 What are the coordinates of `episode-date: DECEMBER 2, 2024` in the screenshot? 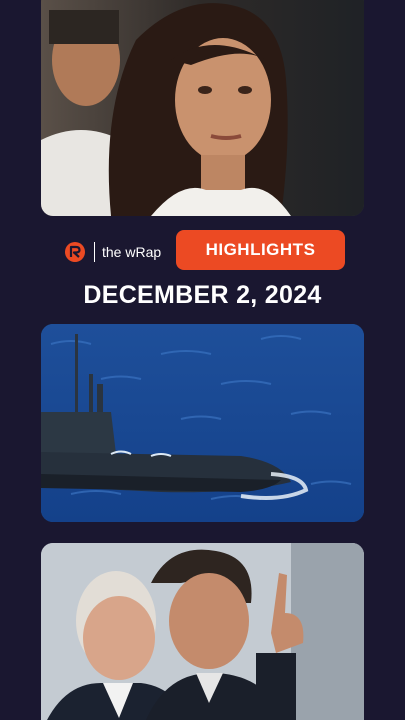 It's located at (202, 295).